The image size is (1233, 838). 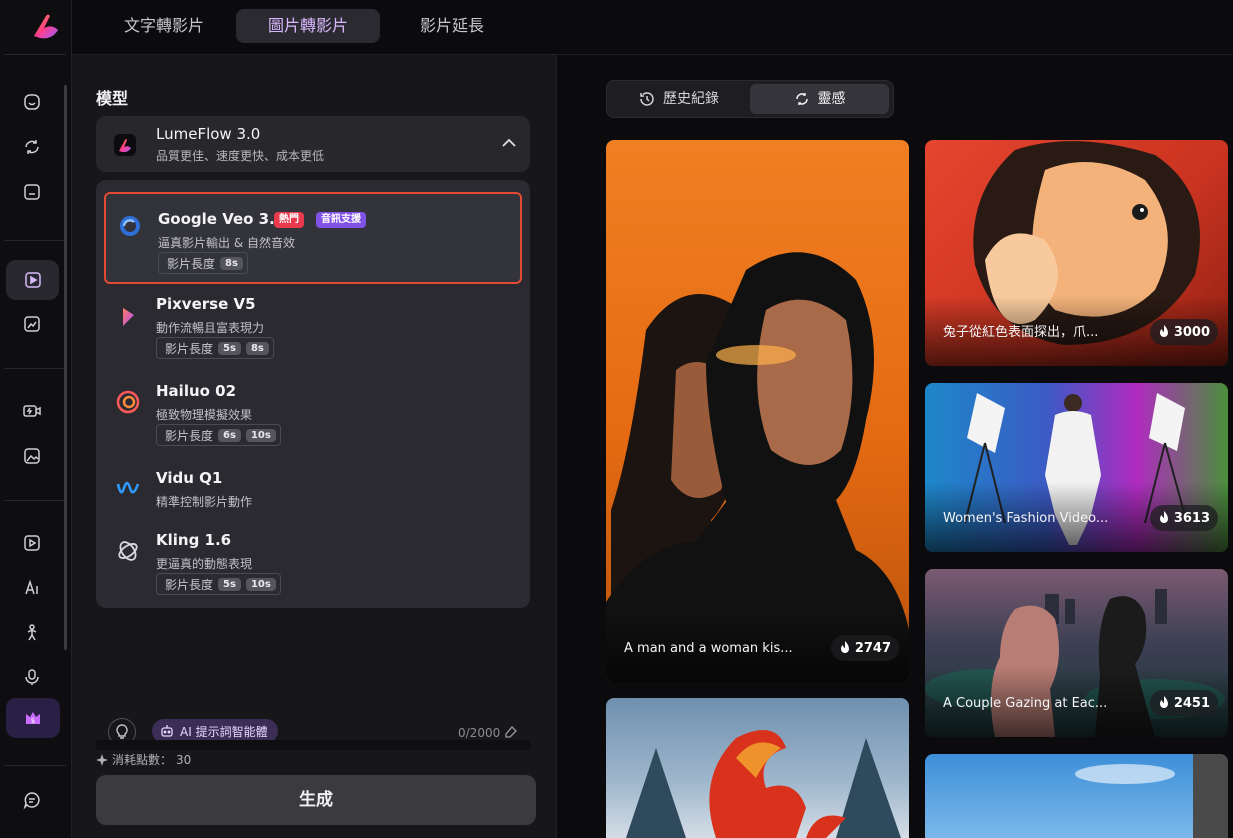 I want to click on sidebar: $, so click(x=36, y=419).